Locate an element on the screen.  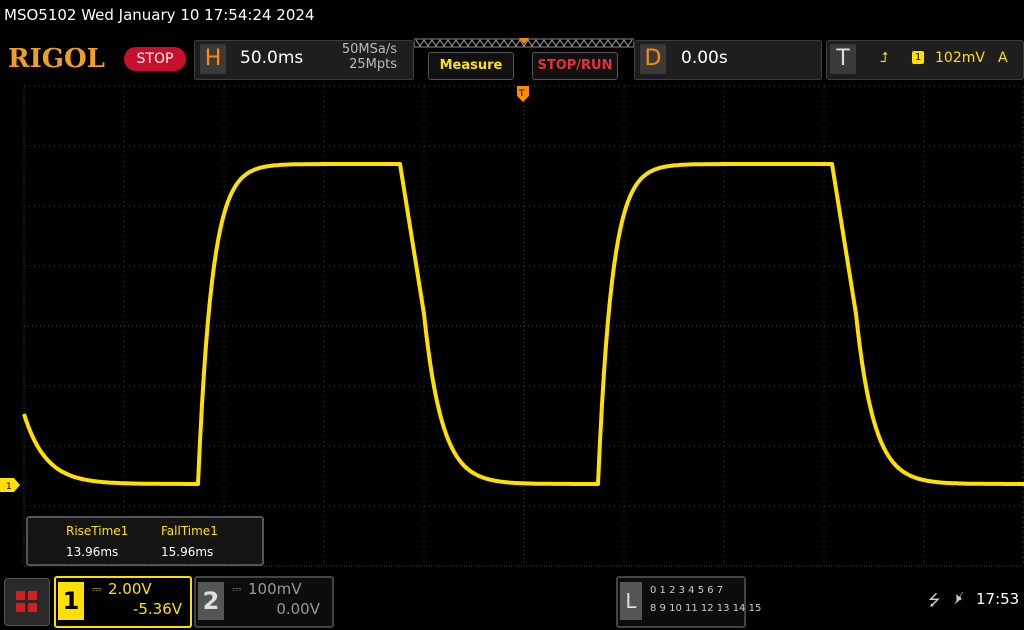
logic-channels-row2: 8 9 10 11 12 13 14 15 is located at coordinates (706, 608).